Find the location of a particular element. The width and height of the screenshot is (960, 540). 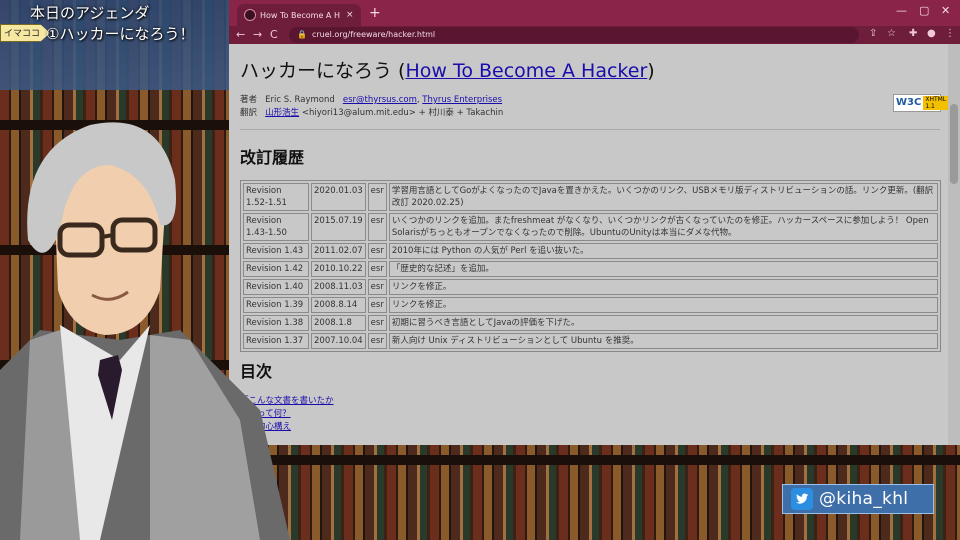

lock-icon: 🔒 is located at coordinates (302, 34).